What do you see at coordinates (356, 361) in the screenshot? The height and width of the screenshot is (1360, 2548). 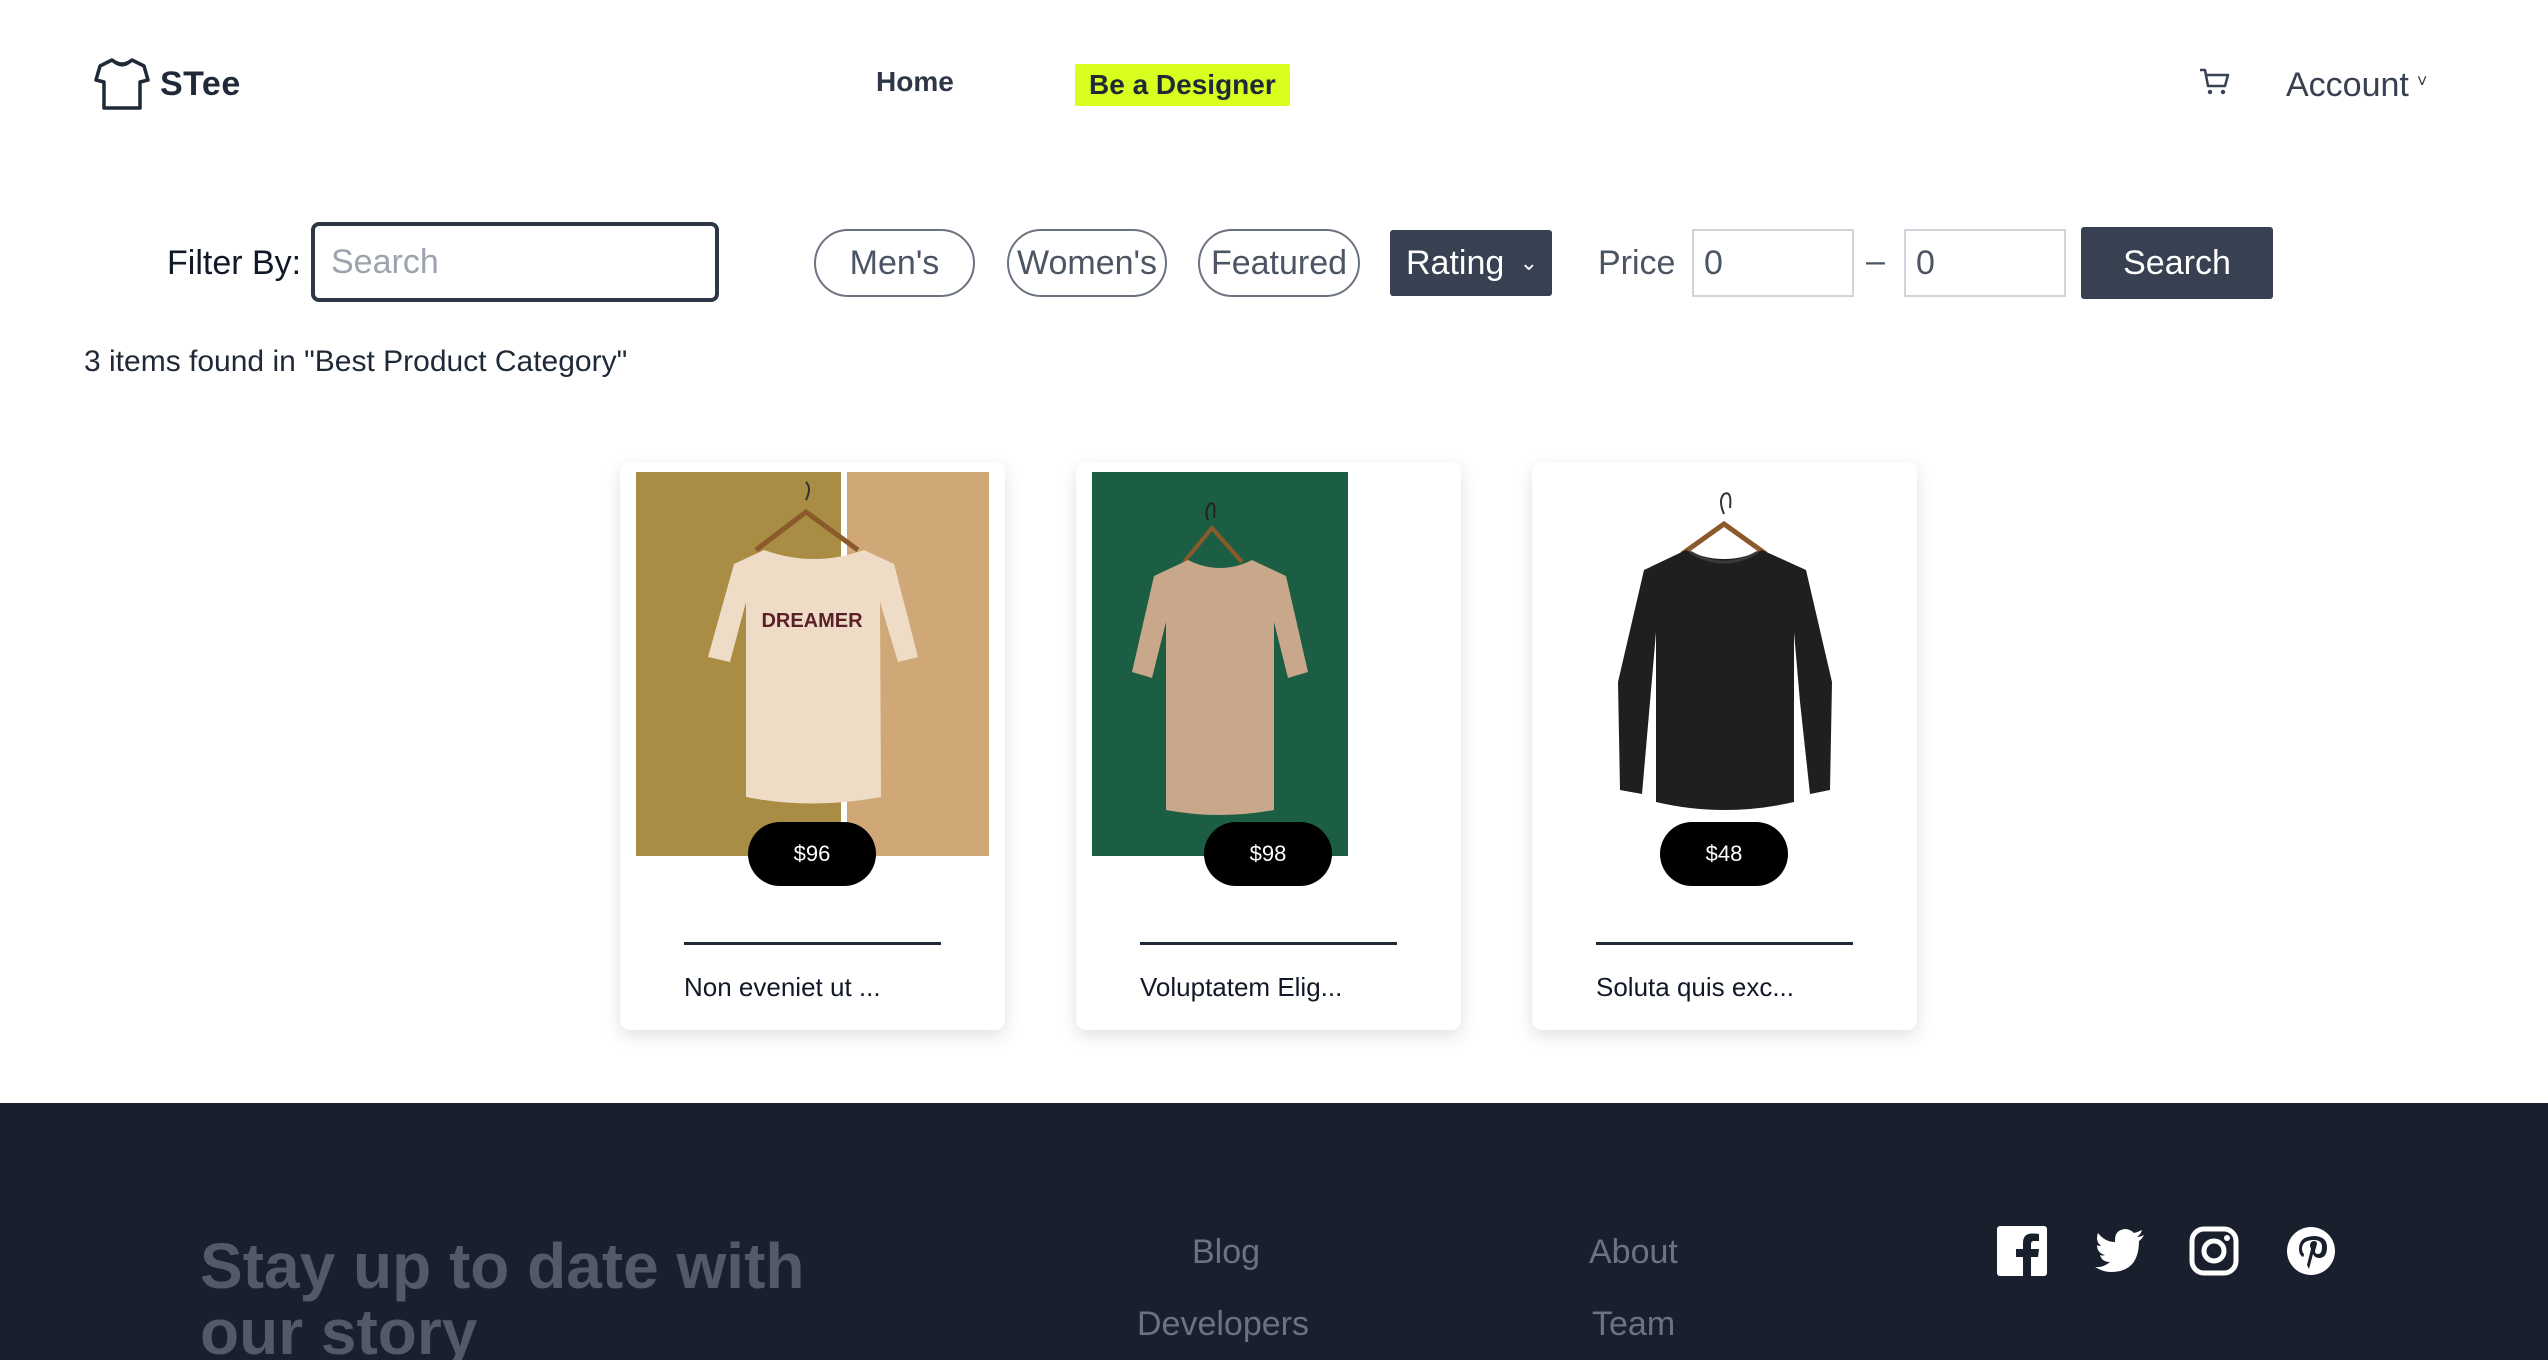 I see `results-summary: 3 items found in "Best Product Category"` at bounding box center [356, 361].